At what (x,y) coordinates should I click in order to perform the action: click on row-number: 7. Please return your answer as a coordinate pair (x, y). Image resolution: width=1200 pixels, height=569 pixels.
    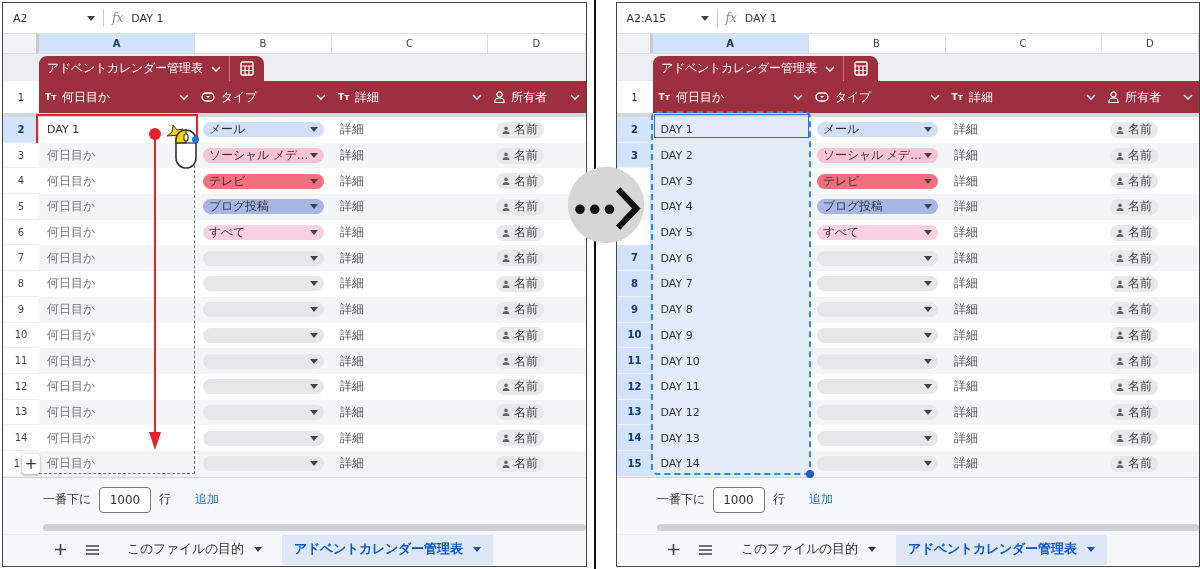
    Looking at the image, I should click on (21, 258).